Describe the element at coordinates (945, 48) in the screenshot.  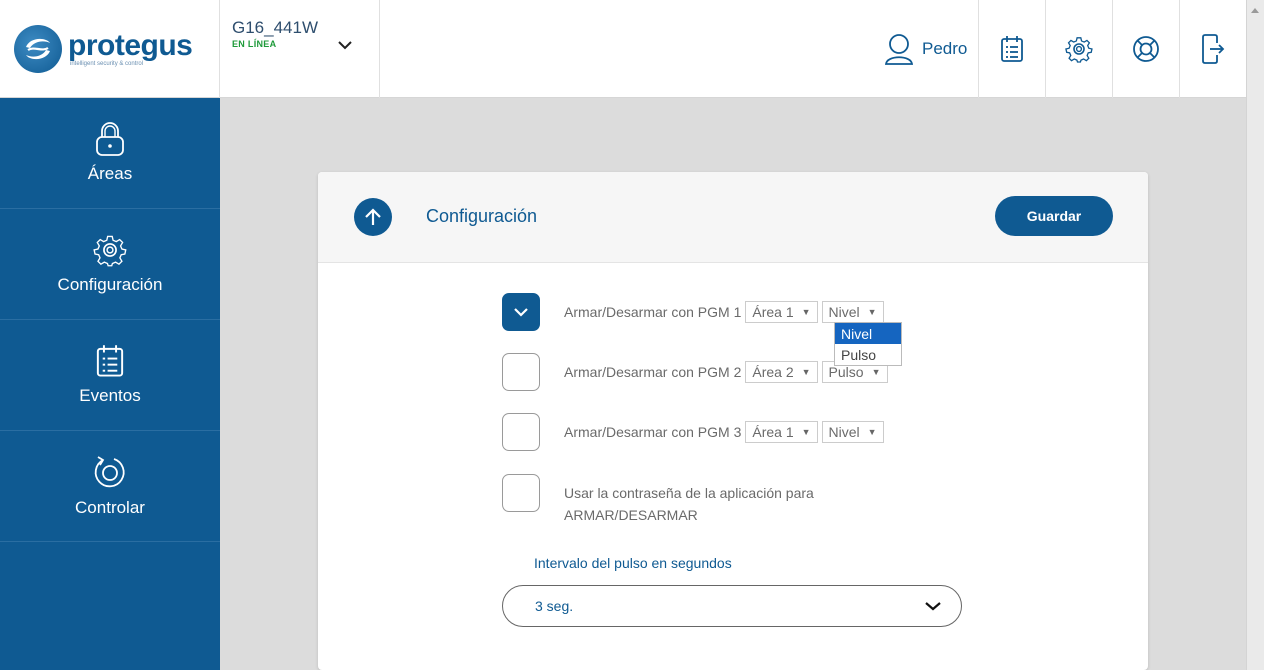
I see `user-name: Pedro` at that location.